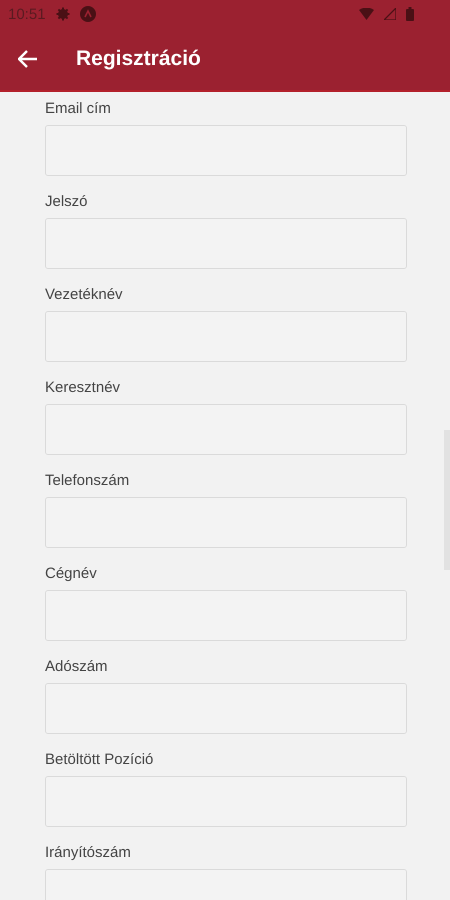 This screenshot has width=450, height=900. Describe the element at coordinates (78, 108) in the screenshot. I see `field-label: Email cím` at that location.